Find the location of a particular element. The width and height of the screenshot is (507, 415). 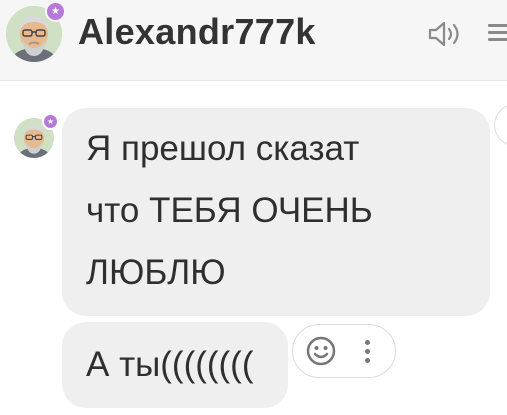

message-text-line: что ТЕБЯ ОЧЕНЬ is located at coordinates (229, 210).